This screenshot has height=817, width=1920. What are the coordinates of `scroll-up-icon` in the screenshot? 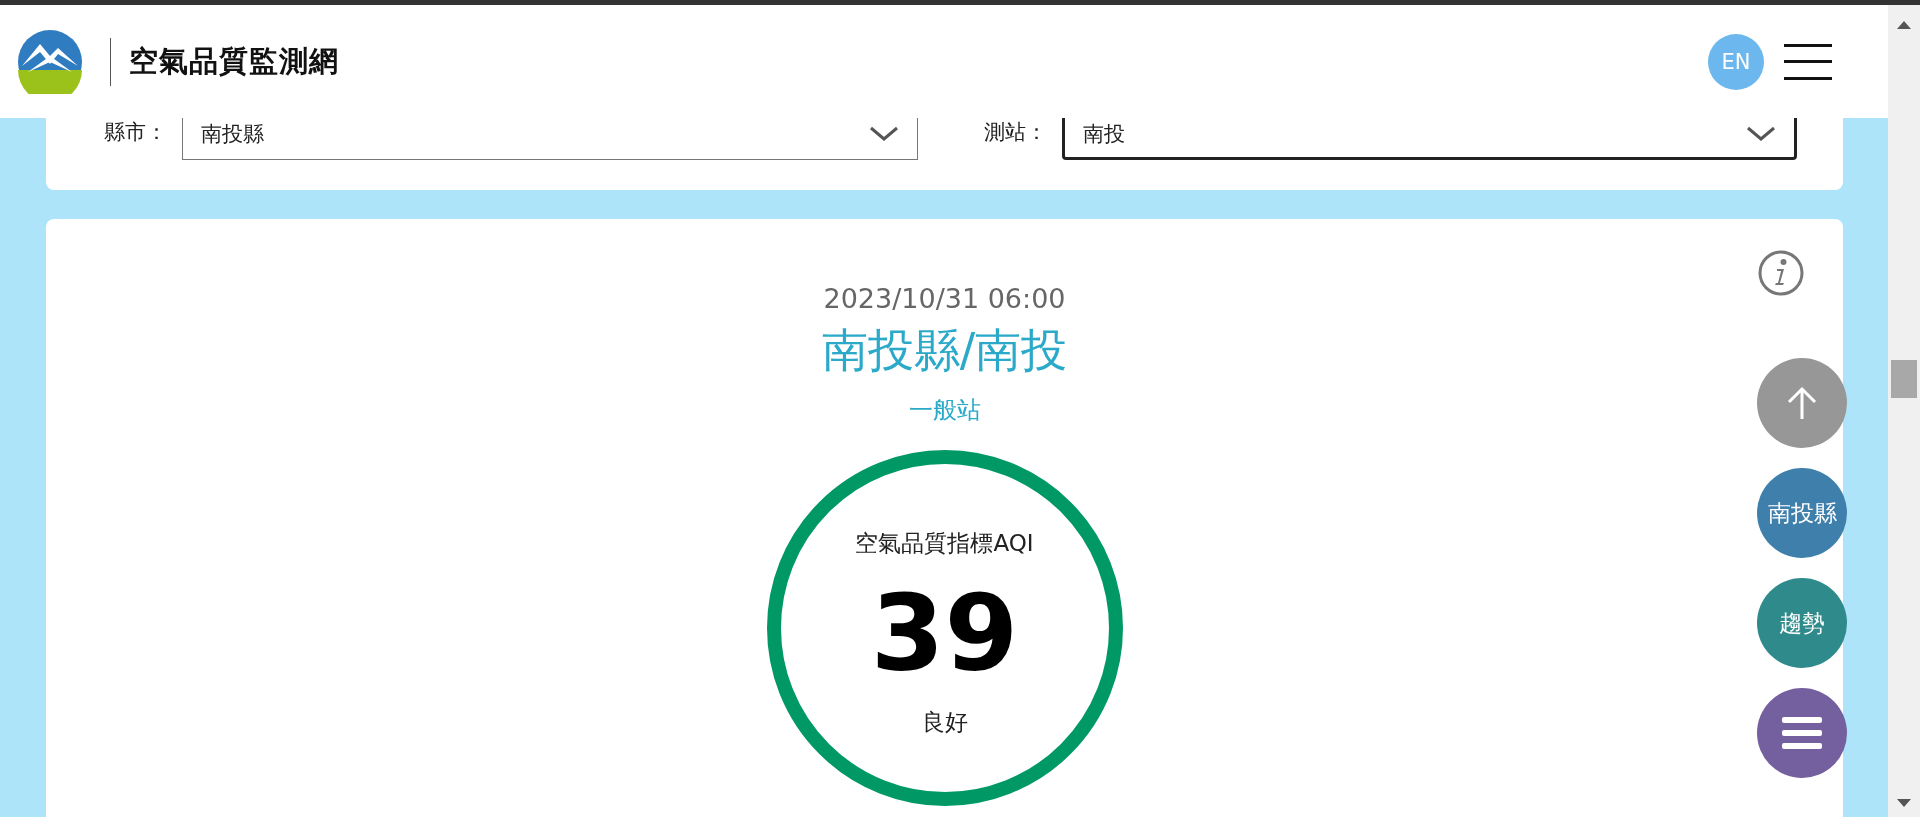 It's located at (1904, 25).